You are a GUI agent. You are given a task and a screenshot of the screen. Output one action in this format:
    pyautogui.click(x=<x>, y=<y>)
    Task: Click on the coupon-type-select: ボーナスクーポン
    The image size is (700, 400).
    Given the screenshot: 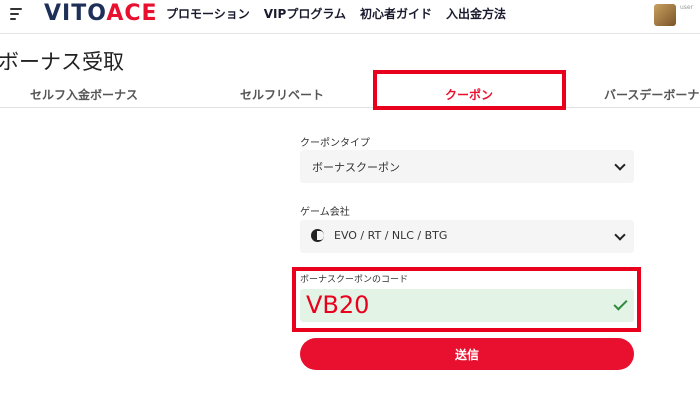 What is the action you would take?
    pyautogui.click(x=467, y=166)
    